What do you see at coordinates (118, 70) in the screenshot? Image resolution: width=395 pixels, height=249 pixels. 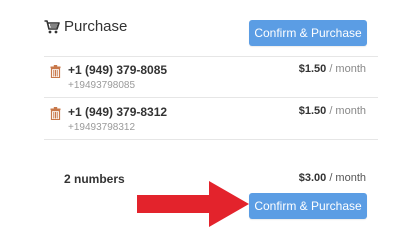 I see `phone-number: +1 (949) 379-8085` at bounding box center [118, 70].